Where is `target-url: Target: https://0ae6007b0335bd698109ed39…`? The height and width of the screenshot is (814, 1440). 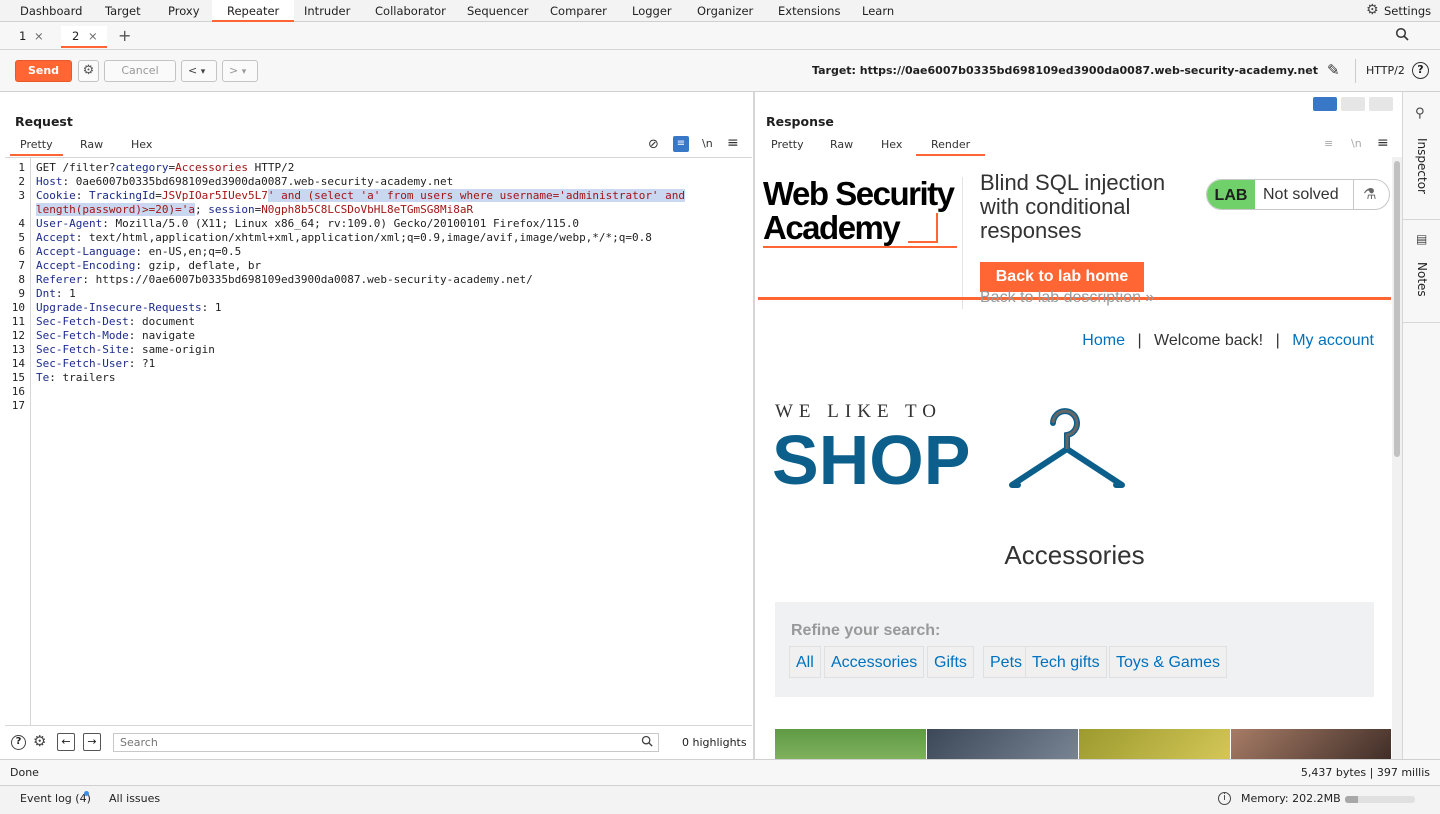 target-url: Target: https://0ae6007b0335bd698109ed39… is located at coordinates (1065, 70).